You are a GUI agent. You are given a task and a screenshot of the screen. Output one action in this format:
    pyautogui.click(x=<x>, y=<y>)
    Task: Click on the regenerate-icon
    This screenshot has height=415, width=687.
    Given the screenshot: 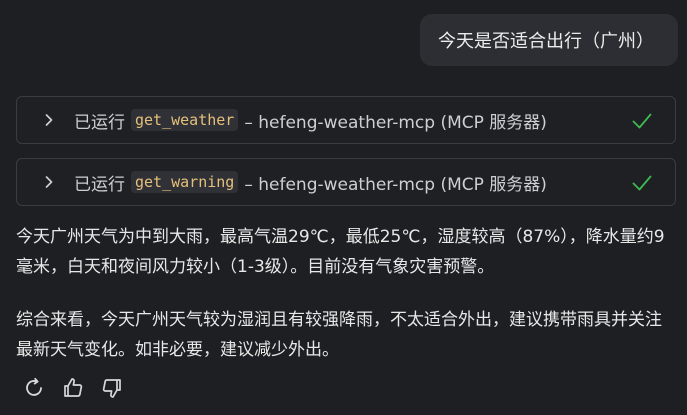 What is the action you would take?
    pyautogui.click(x=33, y=387)
    